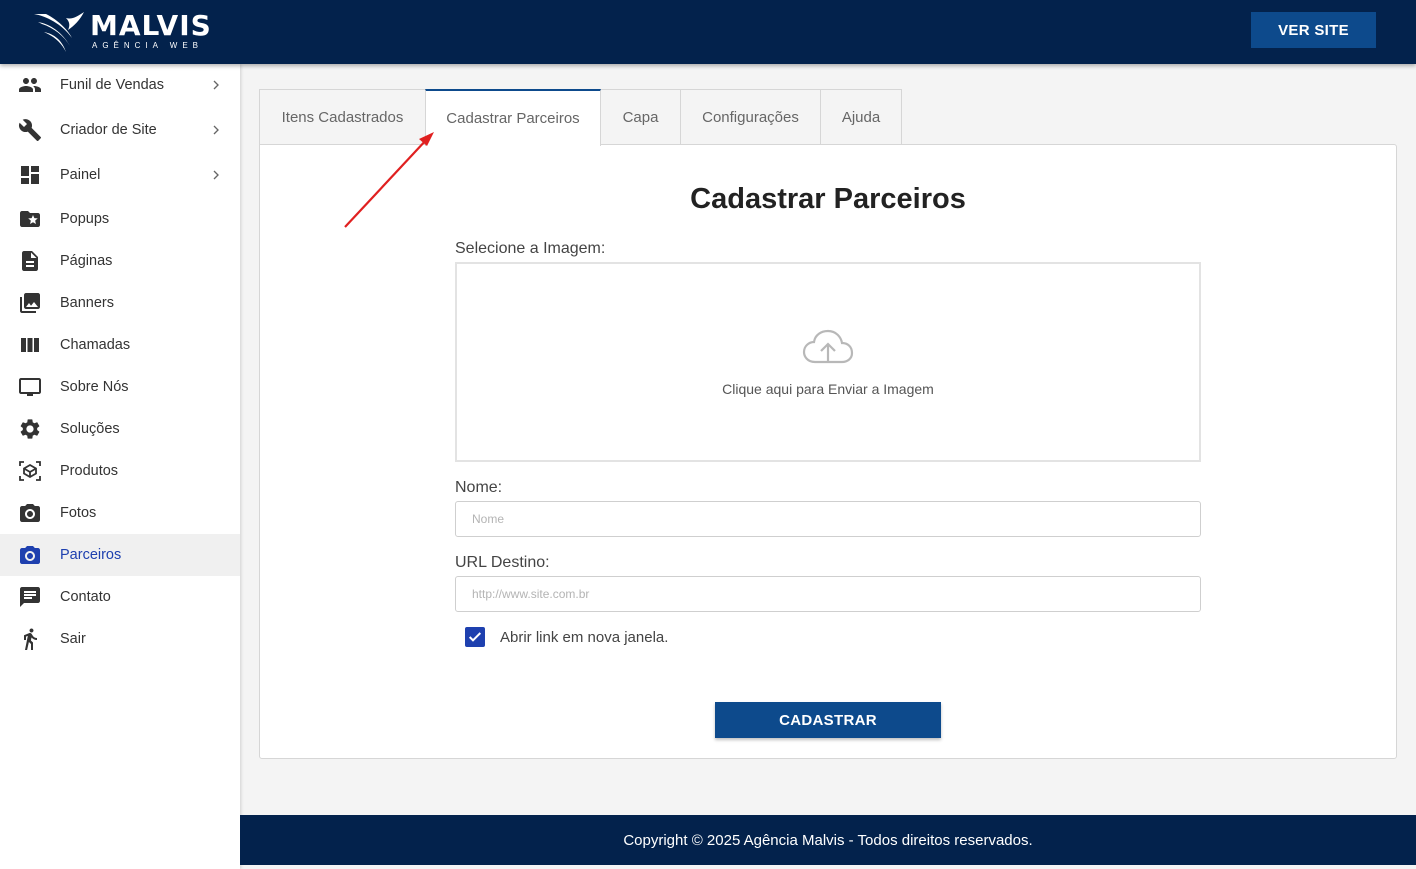 The width and height of the screenshot is (1416, 869). What do you see at coordinates (530, 248) in the screenshot?
I see `image-label: Selecione a Imagem:` at bounding box center [530, 248].